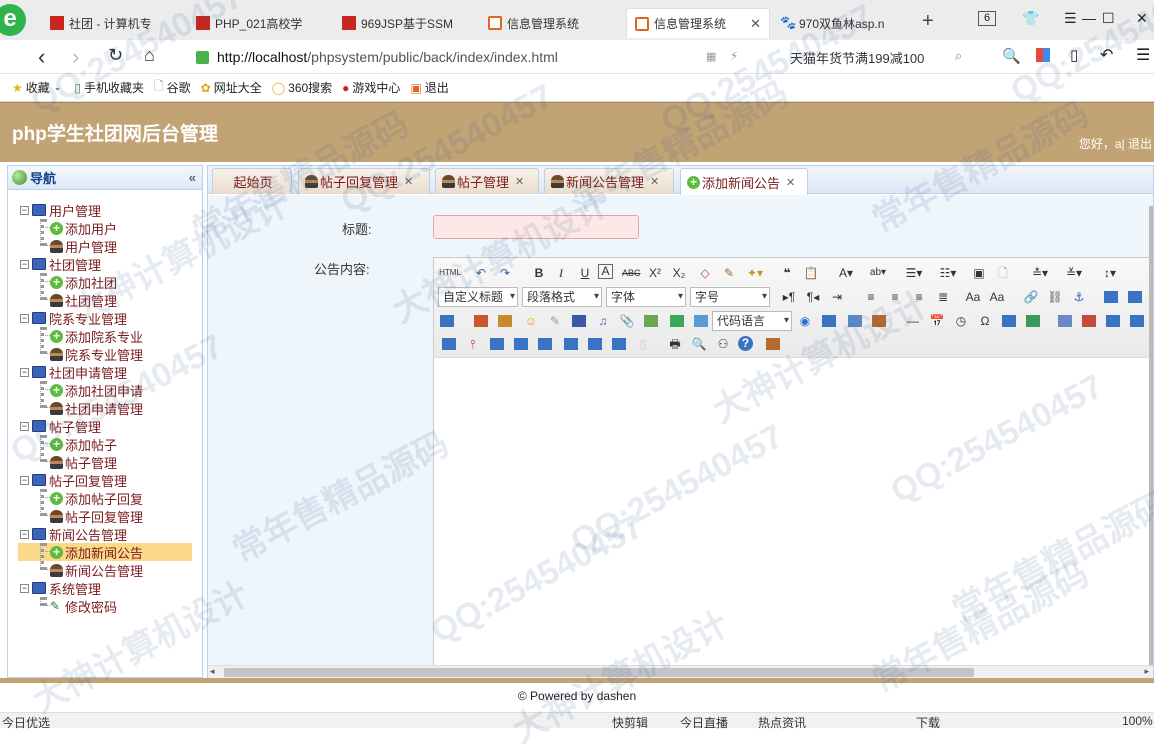 The image size is (1154, 752). I want to click on background-icon, so click(879, 321).